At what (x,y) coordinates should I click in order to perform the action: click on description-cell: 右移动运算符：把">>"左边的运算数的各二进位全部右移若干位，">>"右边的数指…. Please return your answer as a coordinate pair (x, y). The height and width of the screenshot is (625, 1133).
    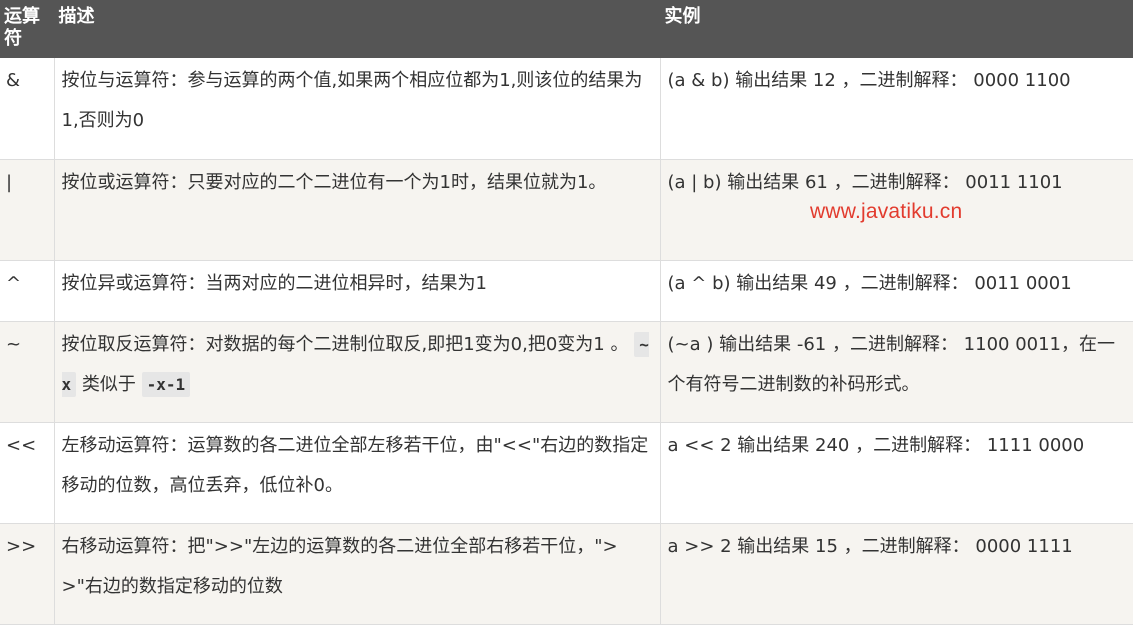
    Looking at the image, I should click on (357, 574).